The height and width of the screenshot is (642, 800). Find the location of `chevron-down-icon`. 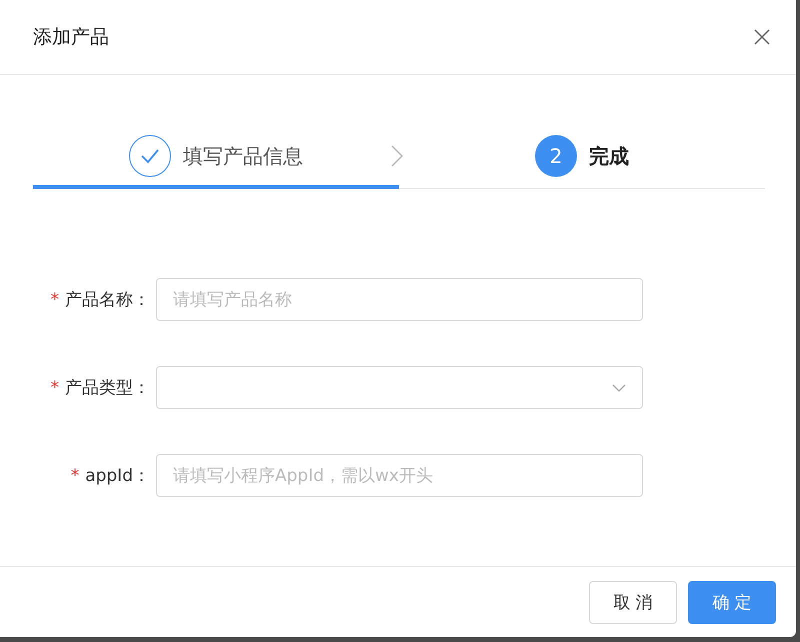

chevron-down-icon is located at coordinates (619, 387).